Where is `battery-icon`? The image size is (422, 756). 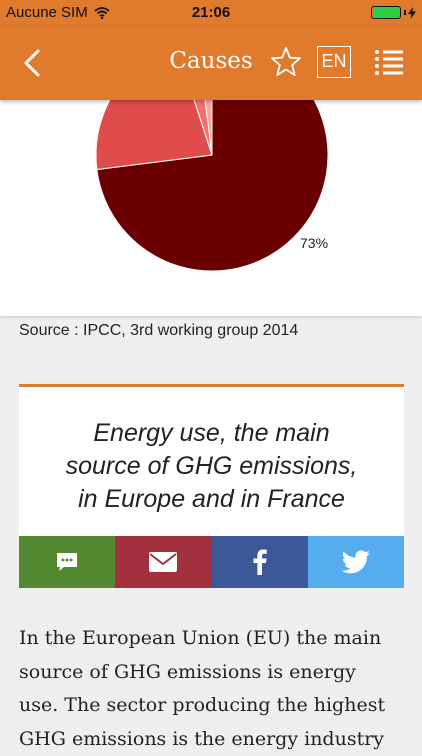 battery-icon is located at coordinates (386, 12).